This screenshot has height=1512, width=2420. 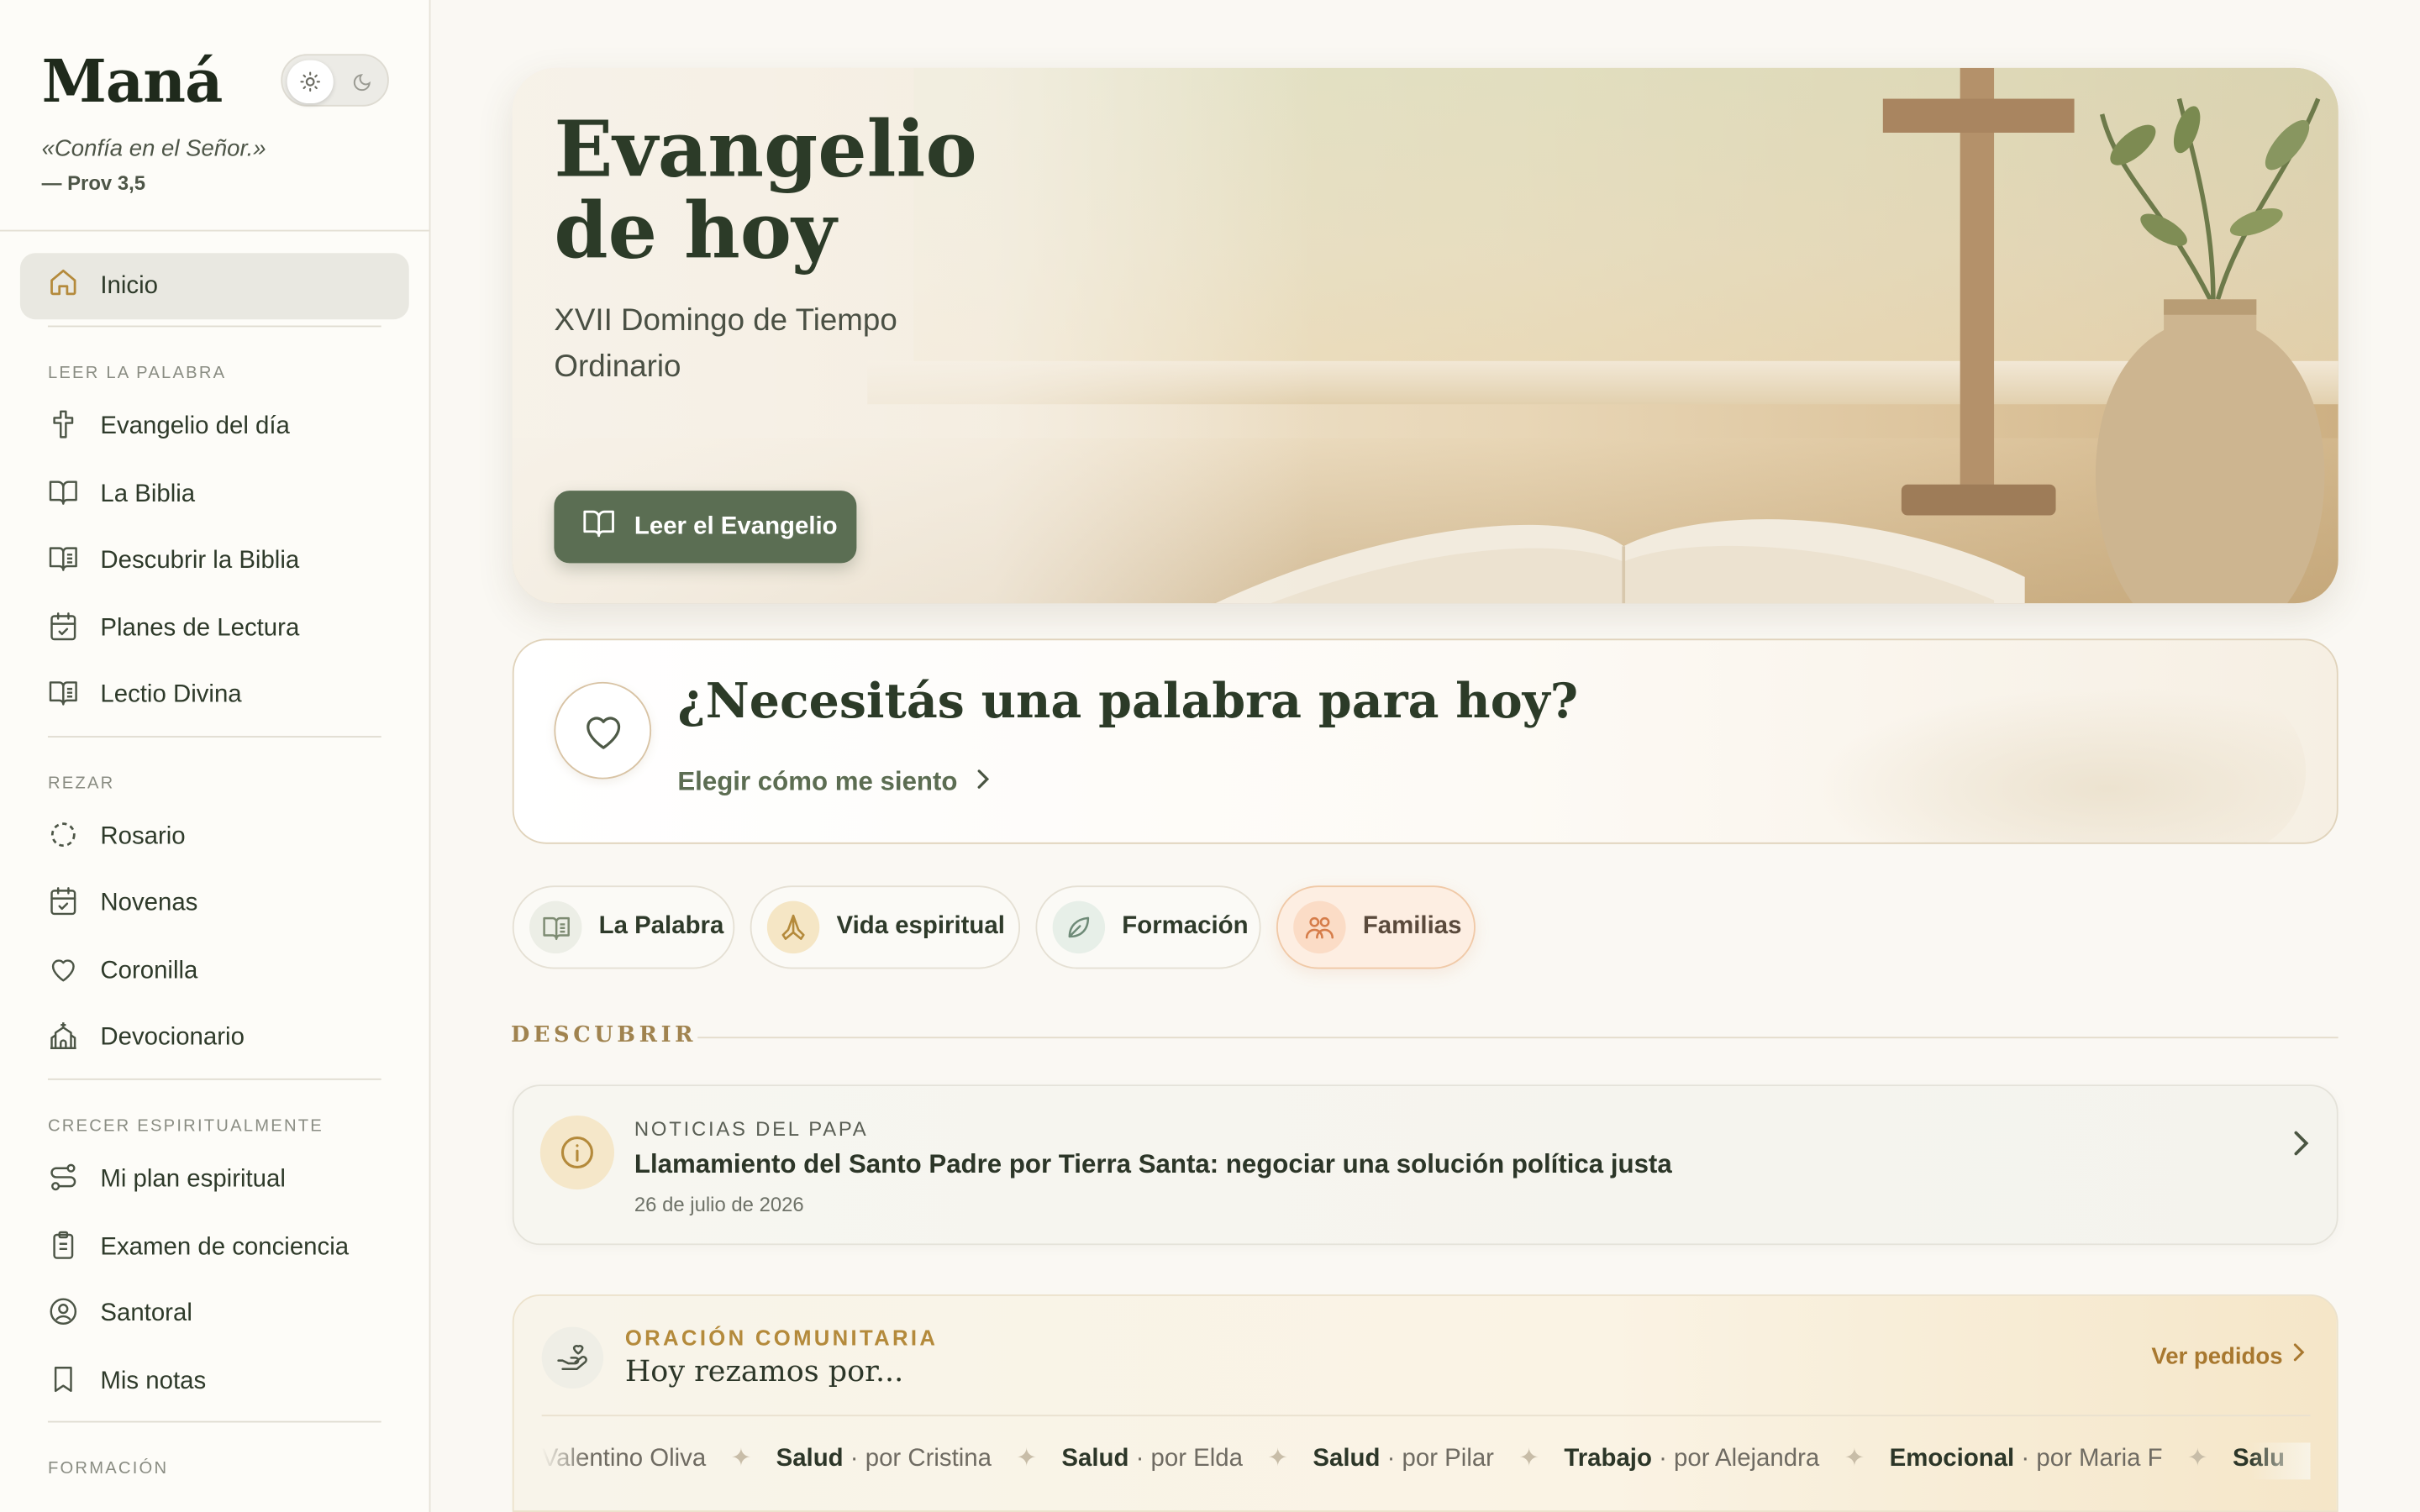 What do you see at coordinates (225, 561) in the screenshot?
I see `sidebar-item-descubrir-la-biblia: Descubrir la Biblia` at bounding box center [225, 561].